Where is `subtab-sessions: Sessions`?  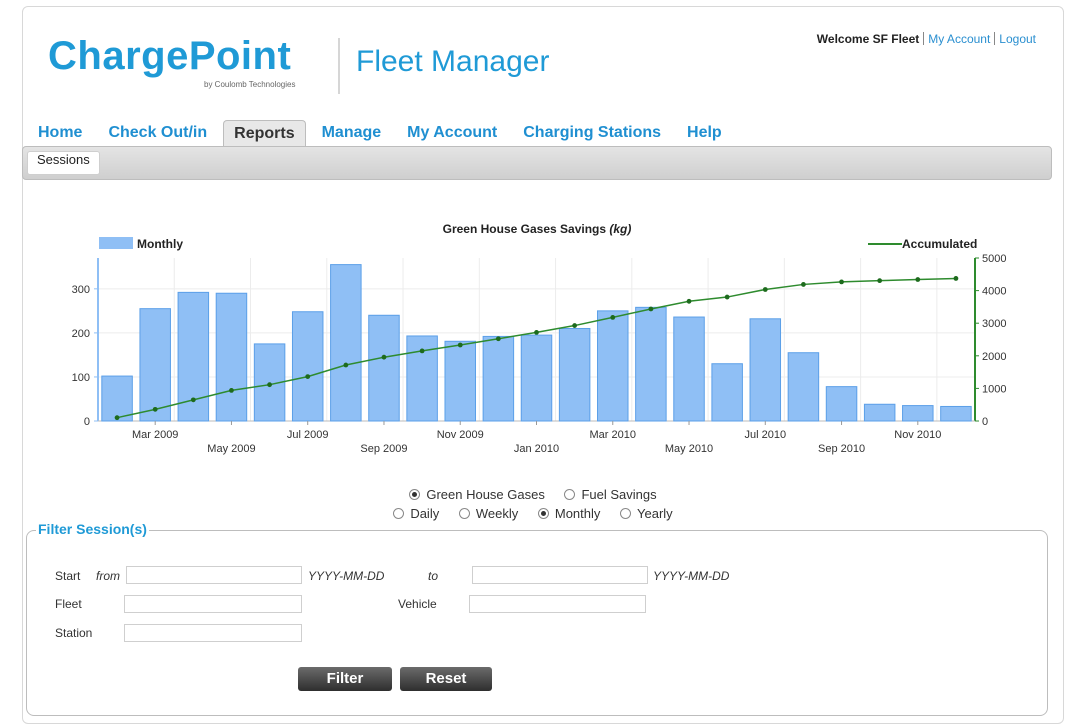 subtab-sessions: Sessions is located at coordinates (63, 163).